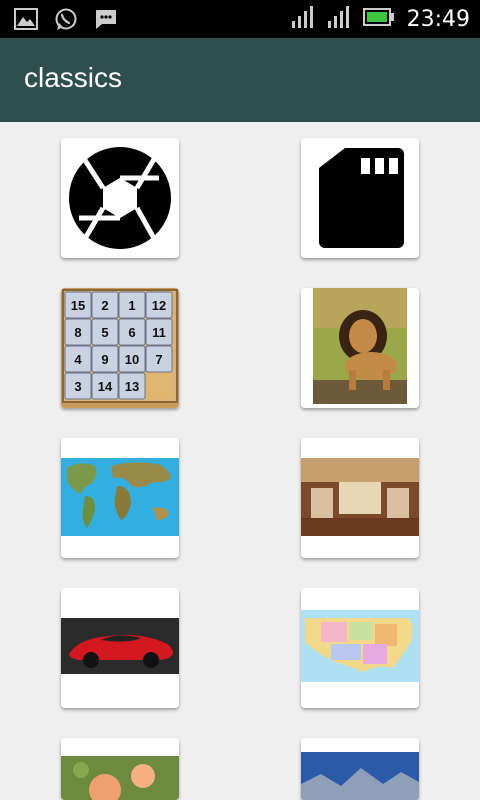  What do you see at coordinates (159, 305) in the screenshot?
I see `puzzle-number: 12` at bounding box center [159, 305].